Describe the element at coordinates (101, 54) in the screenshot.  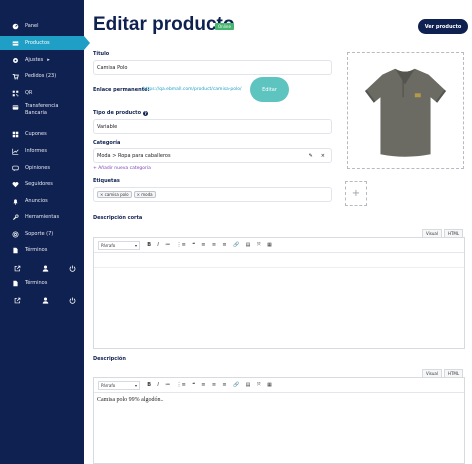
I see `title-label: Título` at that location.